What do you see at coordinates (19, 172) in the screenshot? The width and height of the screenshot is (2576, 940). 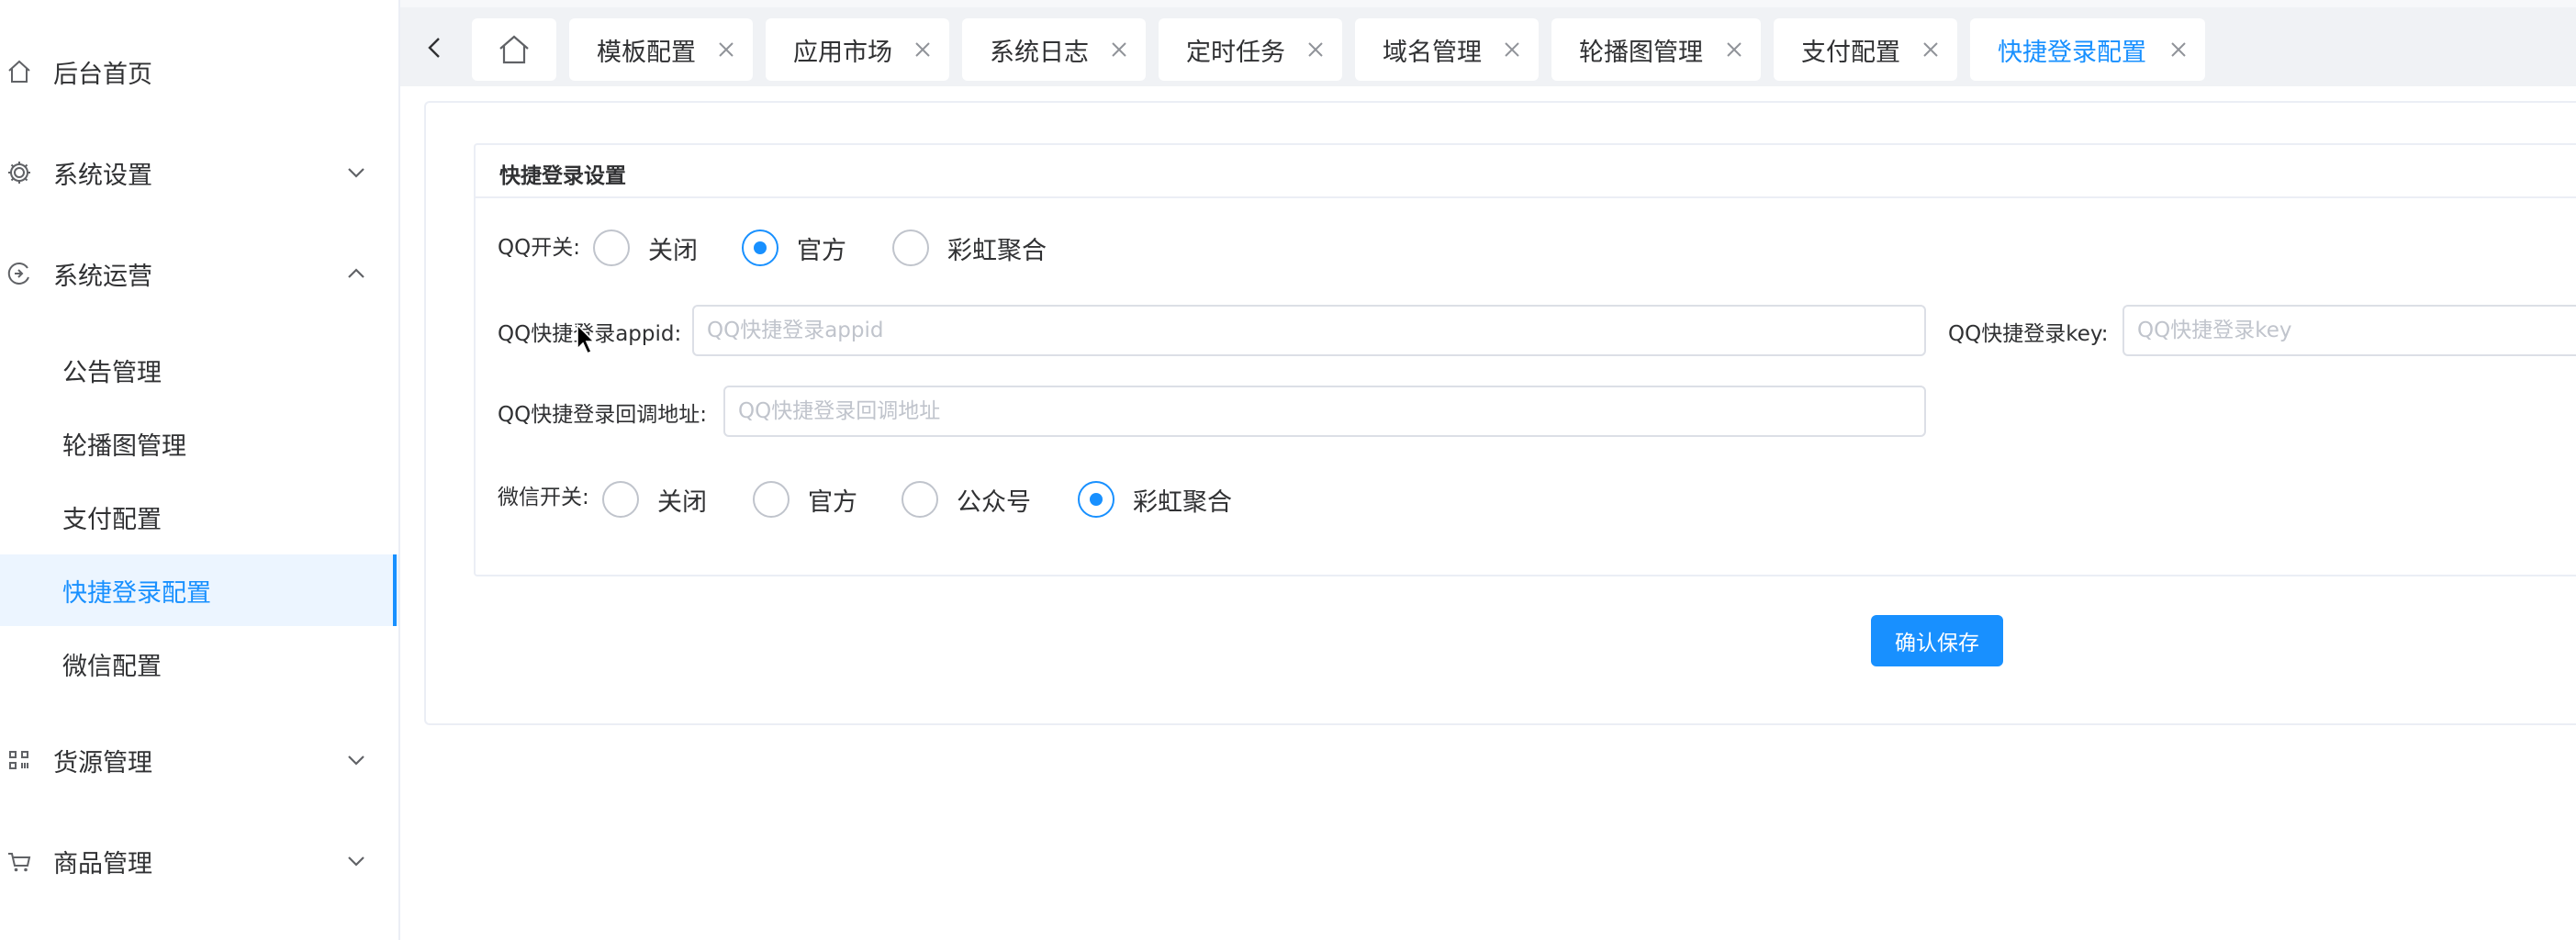 I see `gear-icon` at bounding box center [19, 172].